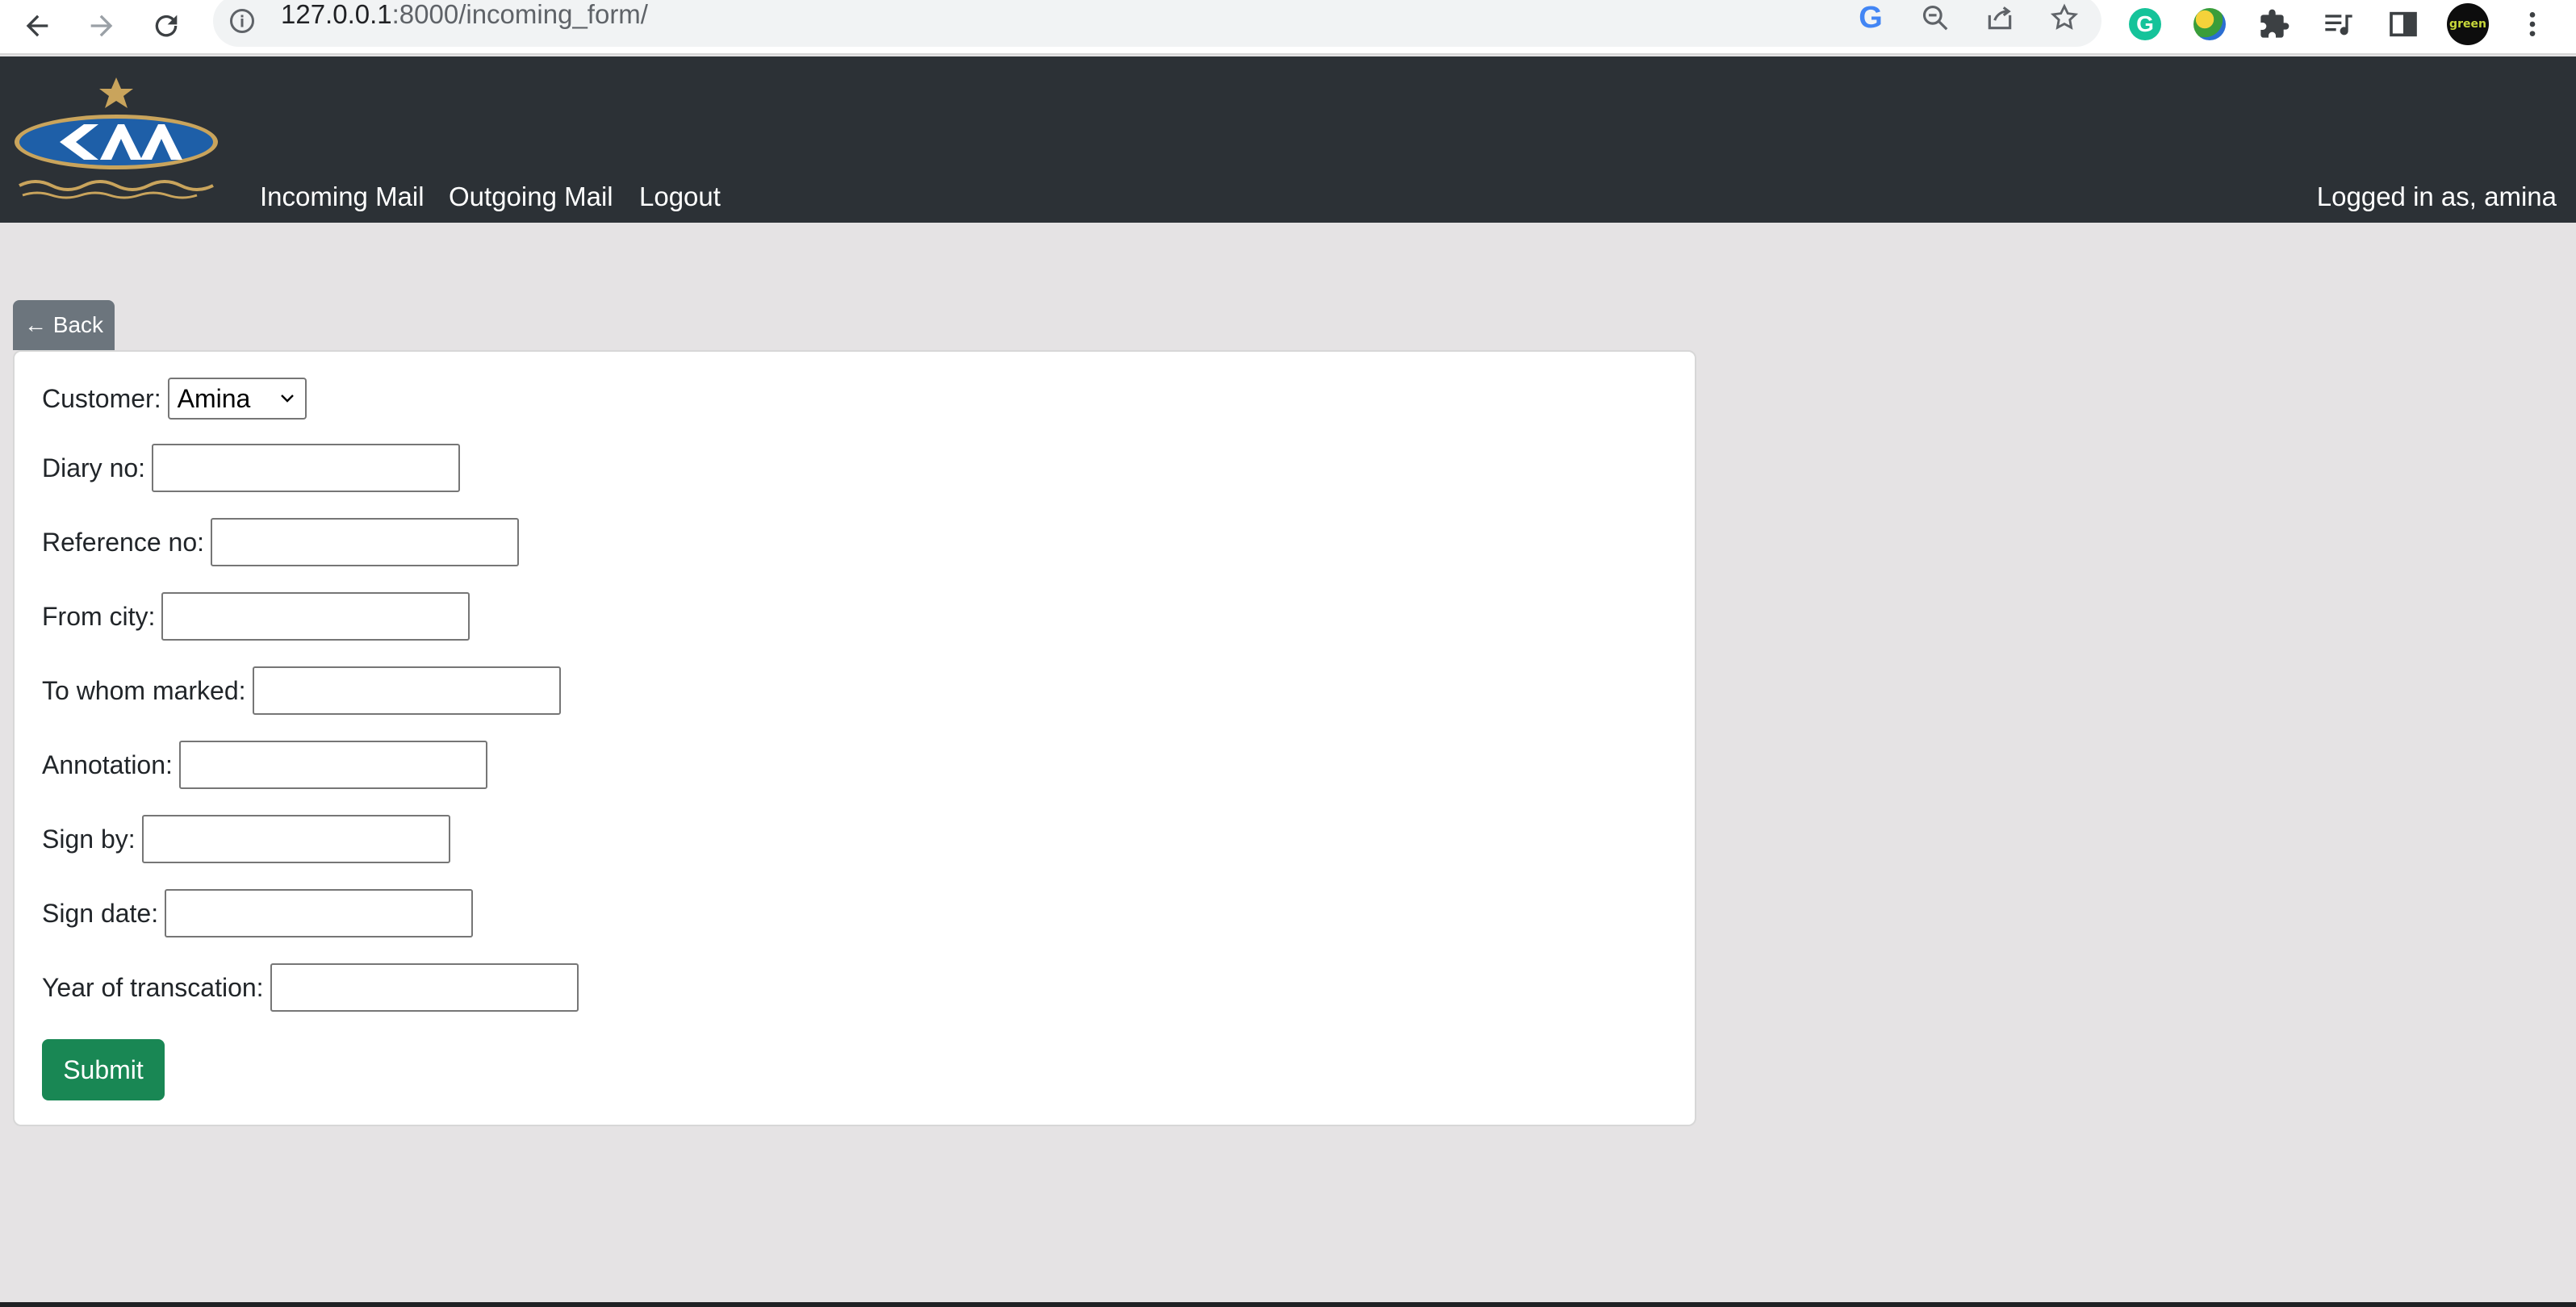 The width and height of the screenshot is (2576, 1307). I want to click on customer-label: Customer:, so click(101, 398).